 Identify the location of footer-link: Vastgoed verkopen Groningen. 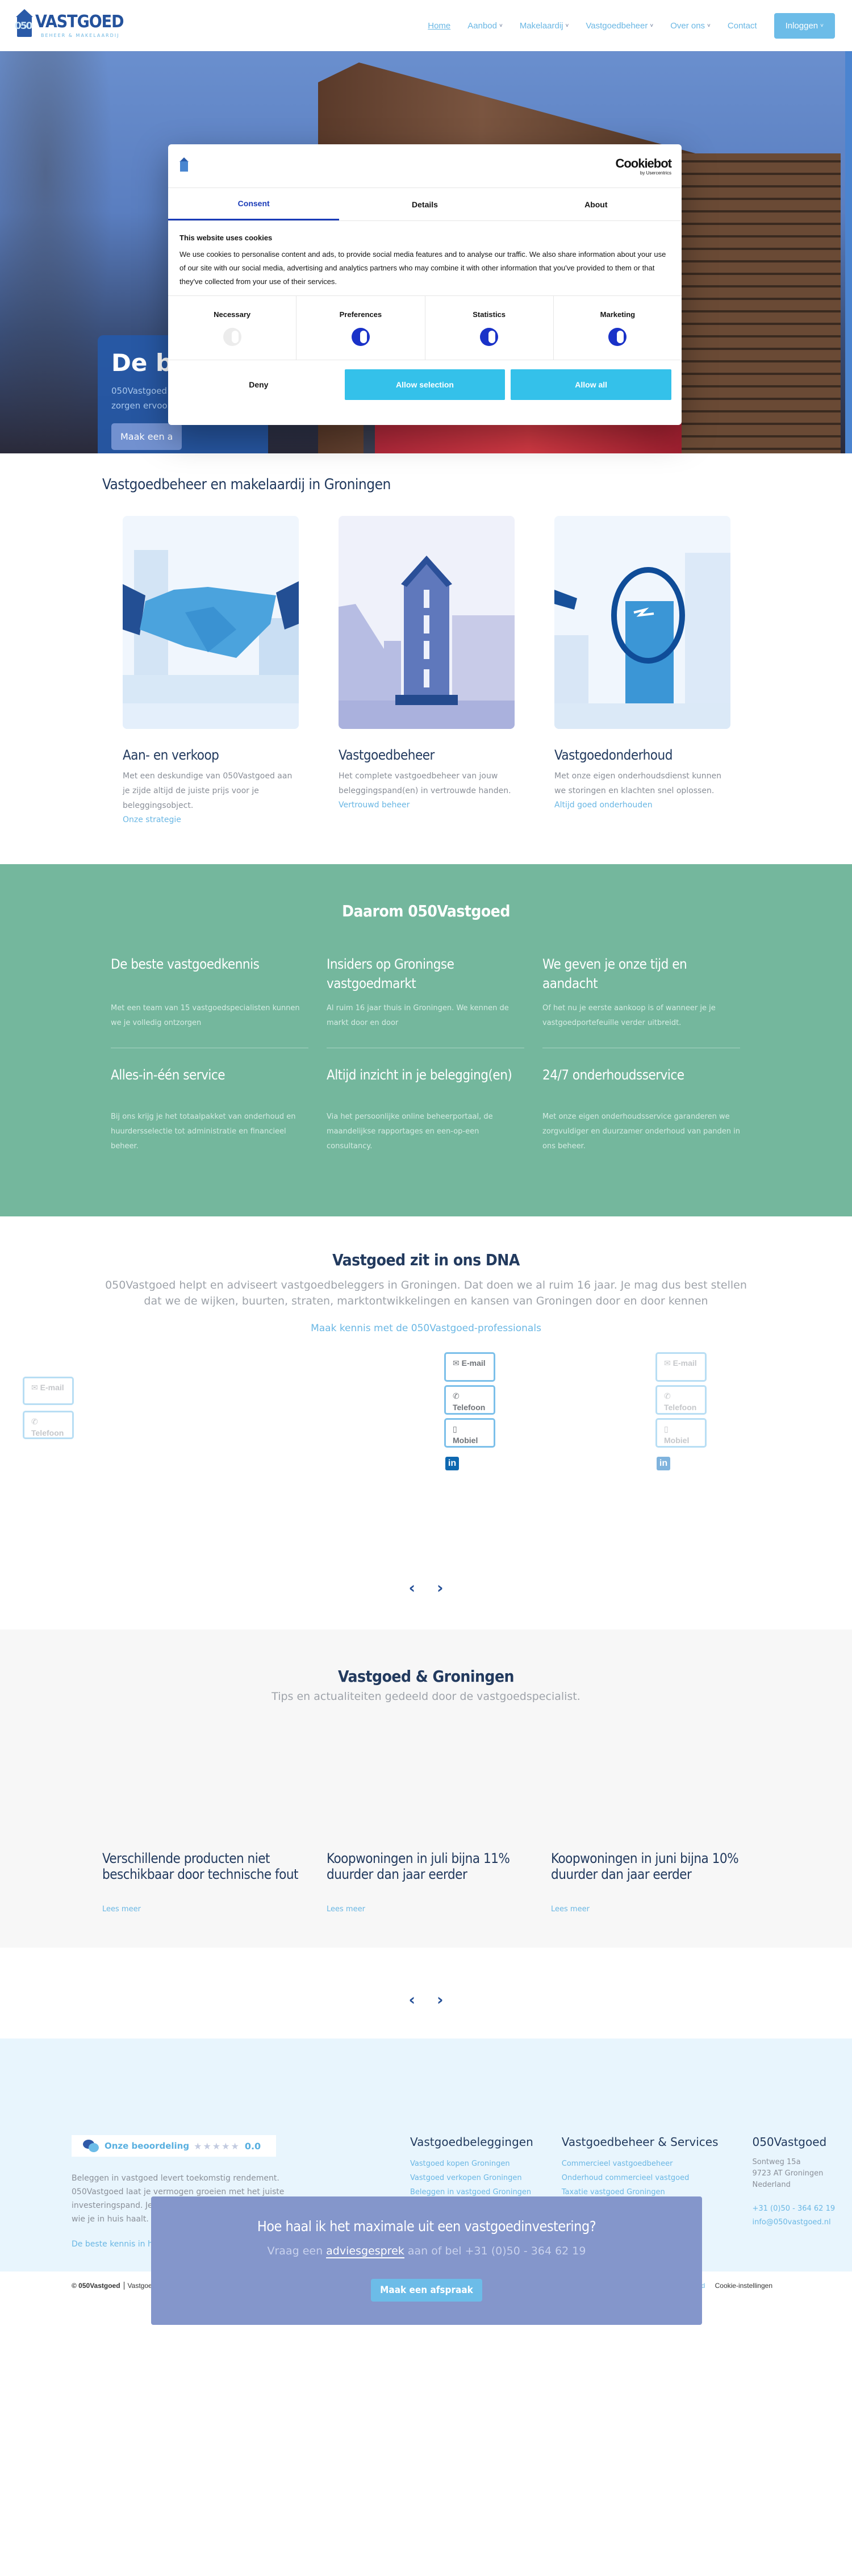
(466, 2178).